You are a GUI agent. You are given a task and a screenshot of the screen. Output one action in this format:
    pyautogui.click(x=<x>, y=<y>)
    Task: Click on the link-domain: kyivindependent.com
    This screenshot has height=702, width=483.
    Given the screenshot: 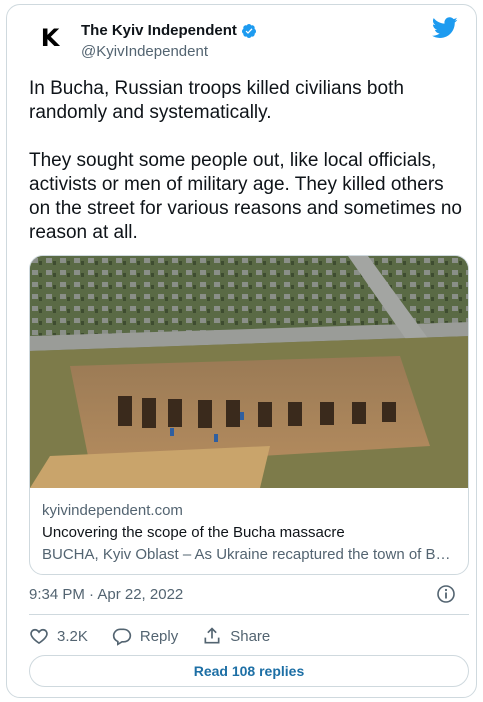 What is the action you would take?
    pyautogui.click(x=112, y=510)
    